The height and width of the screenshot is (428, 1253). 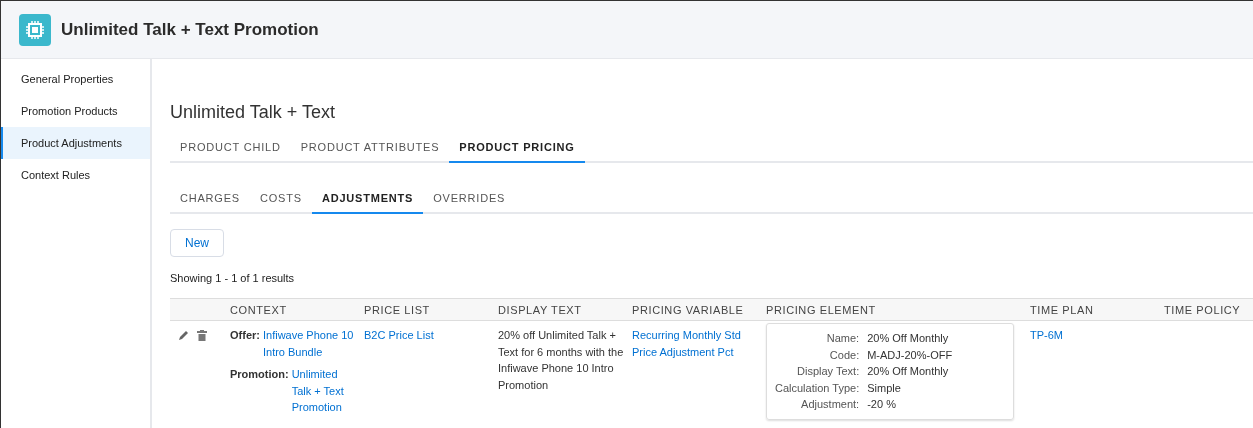 I want to click on new-button: New, so click(x=197, y=243).